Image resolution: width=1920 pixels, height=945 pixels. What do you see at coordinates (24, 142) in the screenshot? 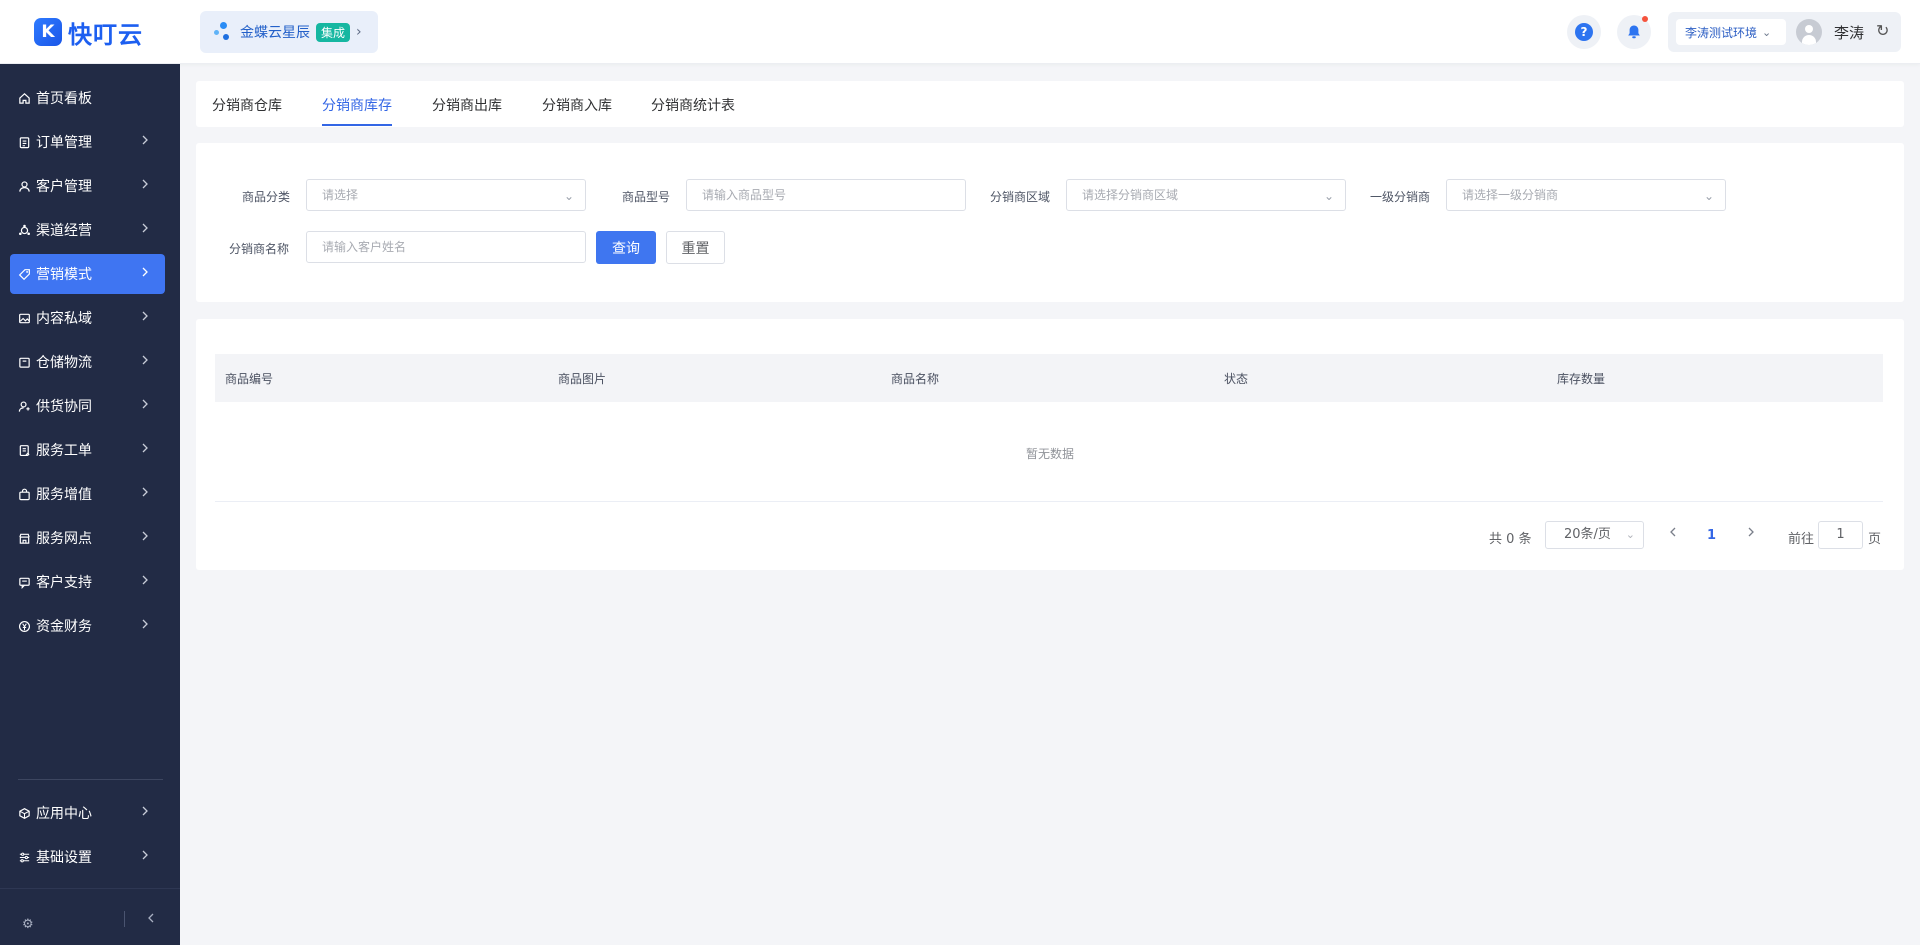
I see `clipboard-icon` at bounding box center [24, 142].